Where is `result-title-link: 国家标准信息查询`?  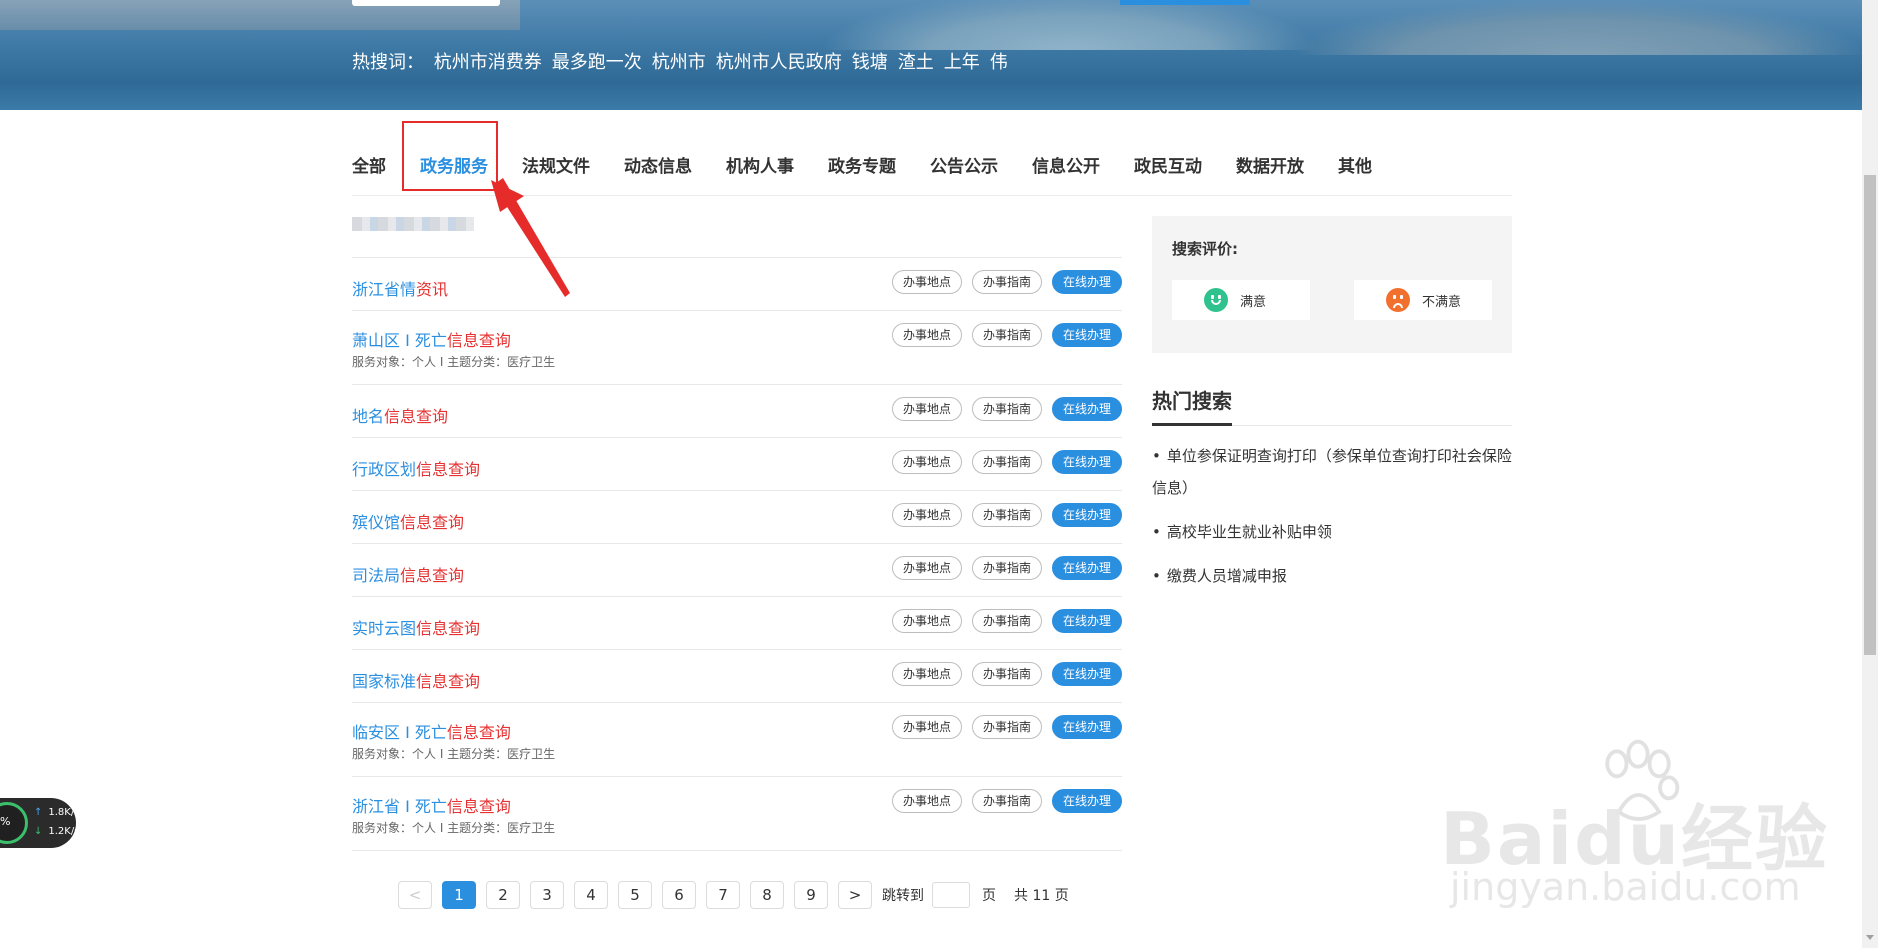
result-title-link: 国家标准信息查询 is located at coordinates (416, 680).